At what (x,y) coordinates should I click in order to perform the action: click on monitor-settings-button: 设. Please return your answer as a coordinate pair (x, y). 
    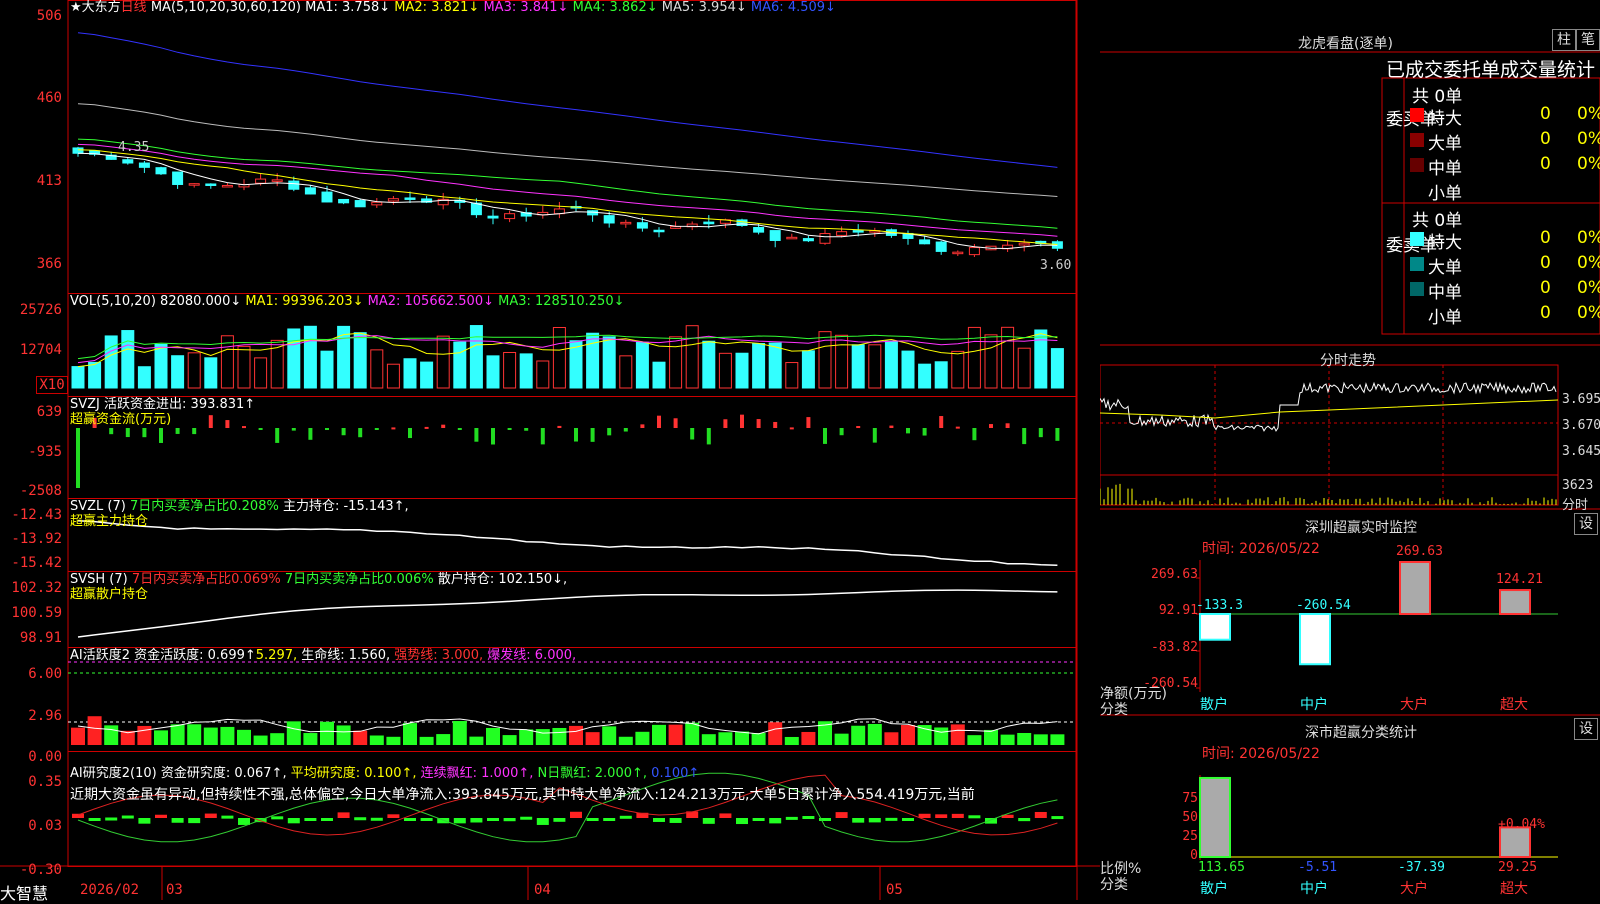
    Looking at the image, I should click on (1586, 524).